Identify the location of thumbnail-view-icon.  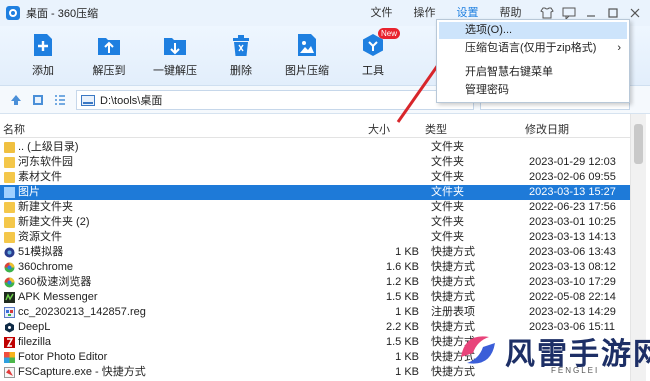
(38, 100).